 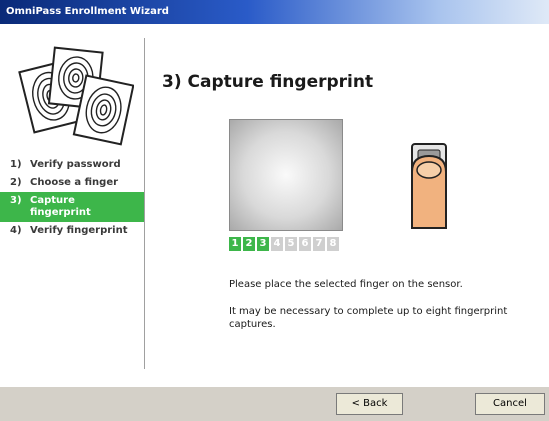 What do you see at coordinates (16, 182) in the screenshot?
I see `step-number: 2)` at bounding box center [16, 182].